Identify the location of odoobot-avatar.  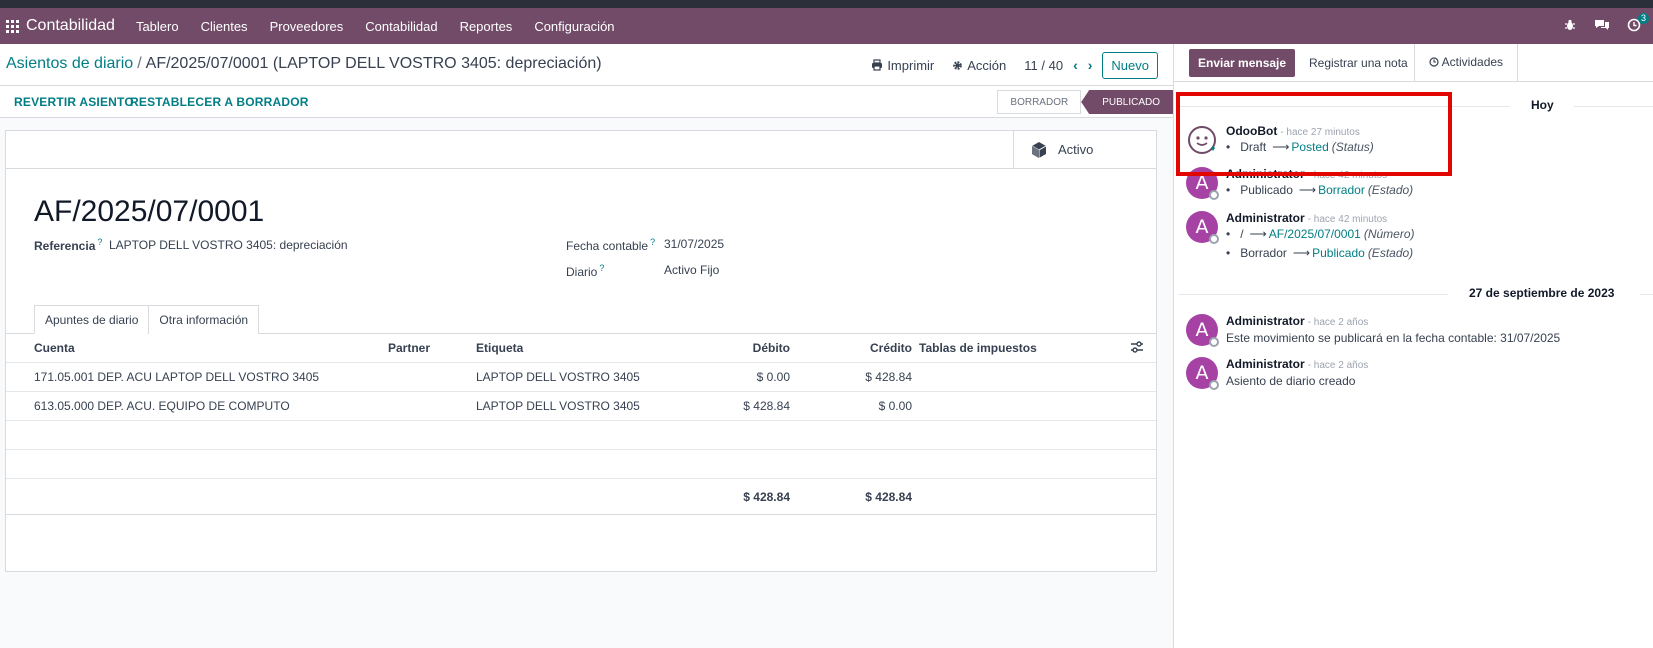
(1202, 140).